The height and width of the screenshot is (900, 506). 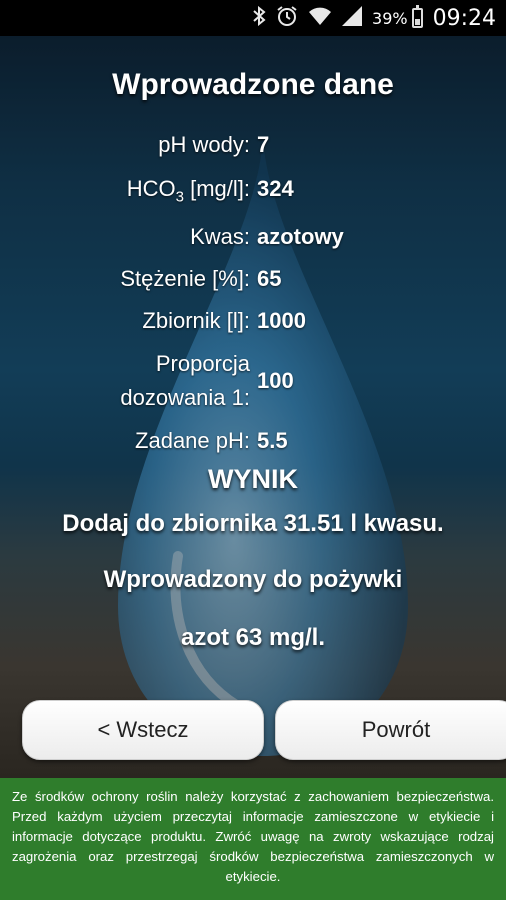 What do you see at coordinates (352, 18) in the screenshot?
I see `signal-icon` at bounding box center [352, 18].